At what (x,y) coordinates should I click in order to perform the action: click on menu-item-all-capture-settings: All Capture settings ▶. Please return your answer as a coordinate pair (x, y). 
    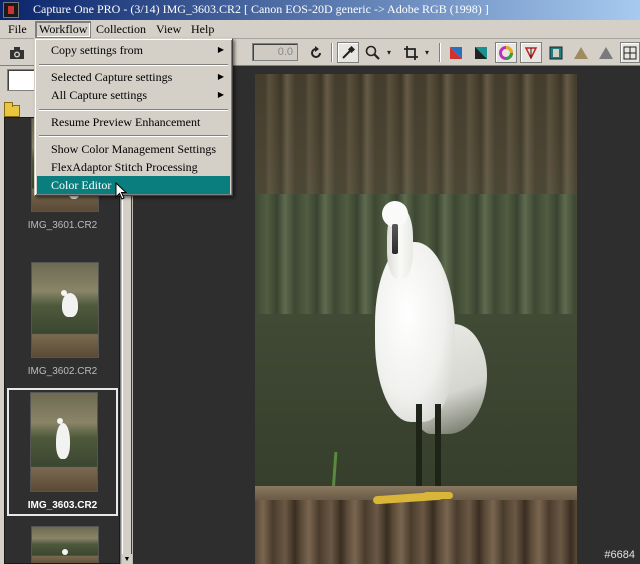
    Looking at the image, I should click on (133, 95).